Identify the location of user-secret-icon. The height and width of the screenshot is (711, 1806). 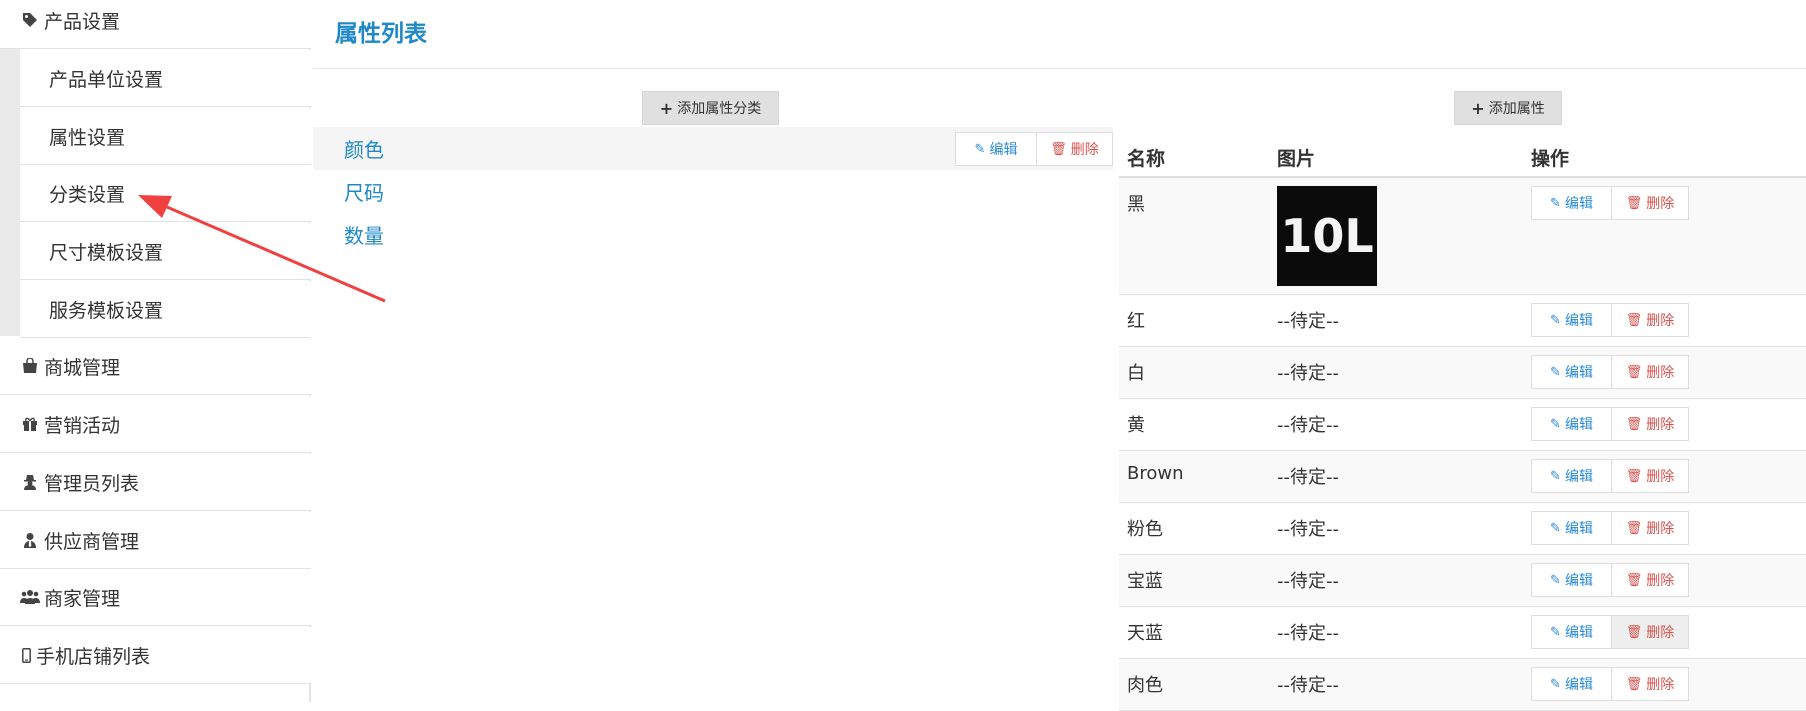
(30, 482).